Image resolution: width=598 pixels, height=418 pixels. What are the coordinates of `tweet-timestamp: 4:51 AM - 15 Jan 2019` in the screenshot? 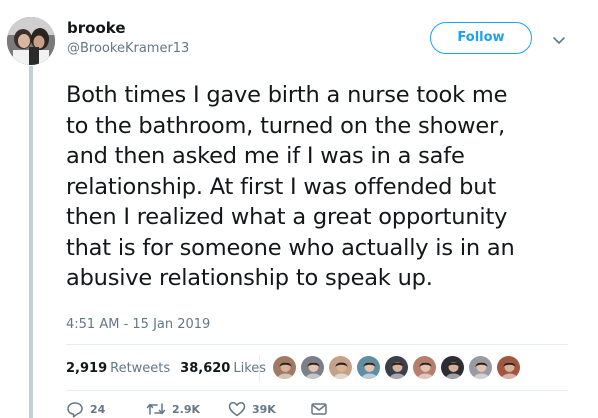 It's located at (138, 324).